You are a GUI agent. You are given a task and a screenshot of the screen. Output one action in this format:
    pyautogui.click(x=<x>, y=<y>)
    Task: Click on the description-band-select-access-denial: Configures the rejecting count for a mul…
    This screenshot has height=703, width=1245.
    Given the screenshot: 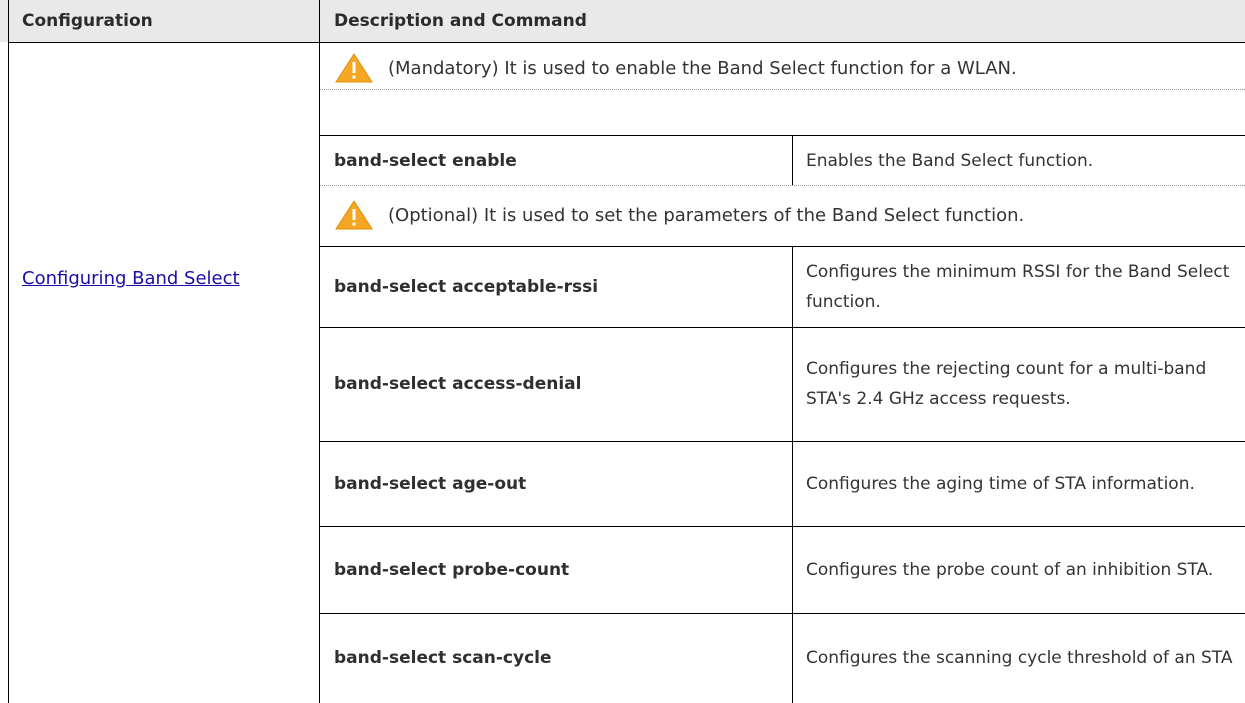 What is the action you would take?
    pyautogui.click(x=1006, y=384)
    